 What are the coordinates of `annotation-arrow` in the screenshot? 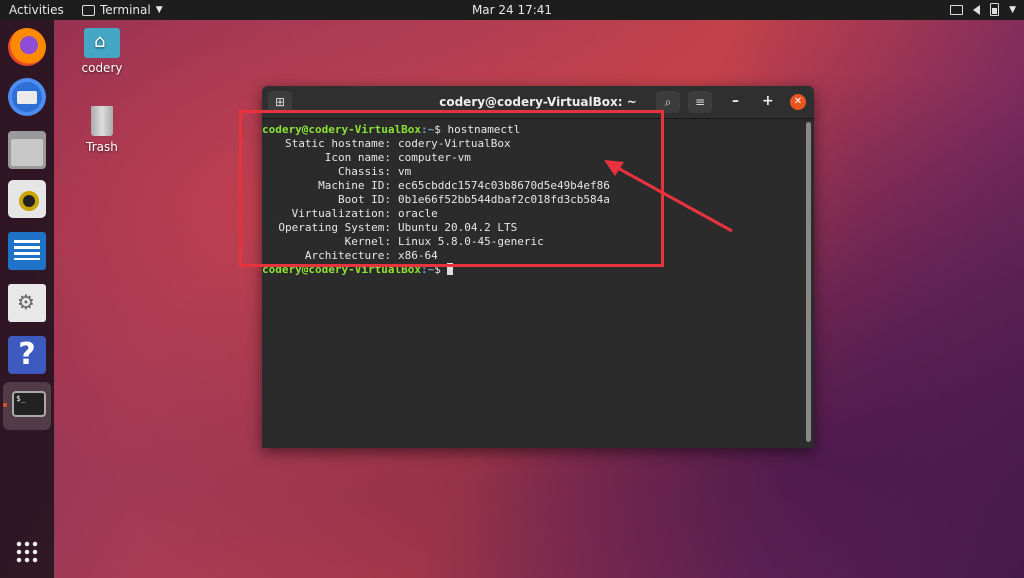 It's located at (668, 196).